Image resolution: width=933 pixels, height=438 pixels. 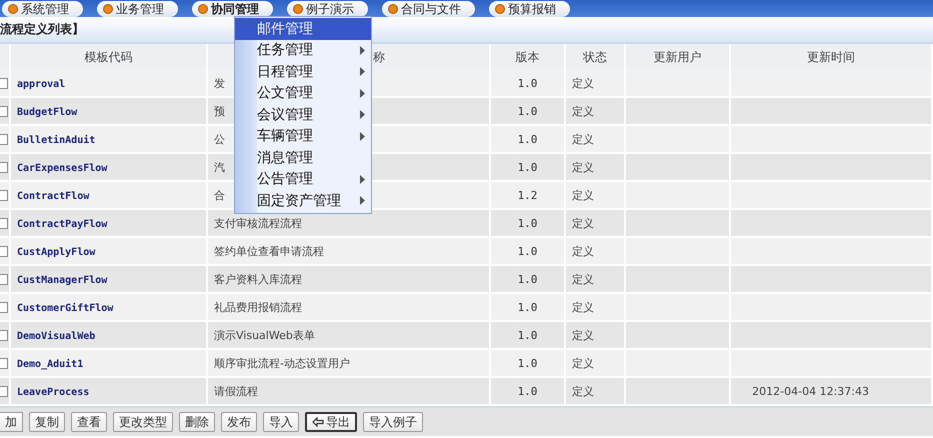 What do you see at coordinates (348, 307) in the screenshot?
I see `table-cell: 礼品费用报销流程` at bounding box center [348, 307].